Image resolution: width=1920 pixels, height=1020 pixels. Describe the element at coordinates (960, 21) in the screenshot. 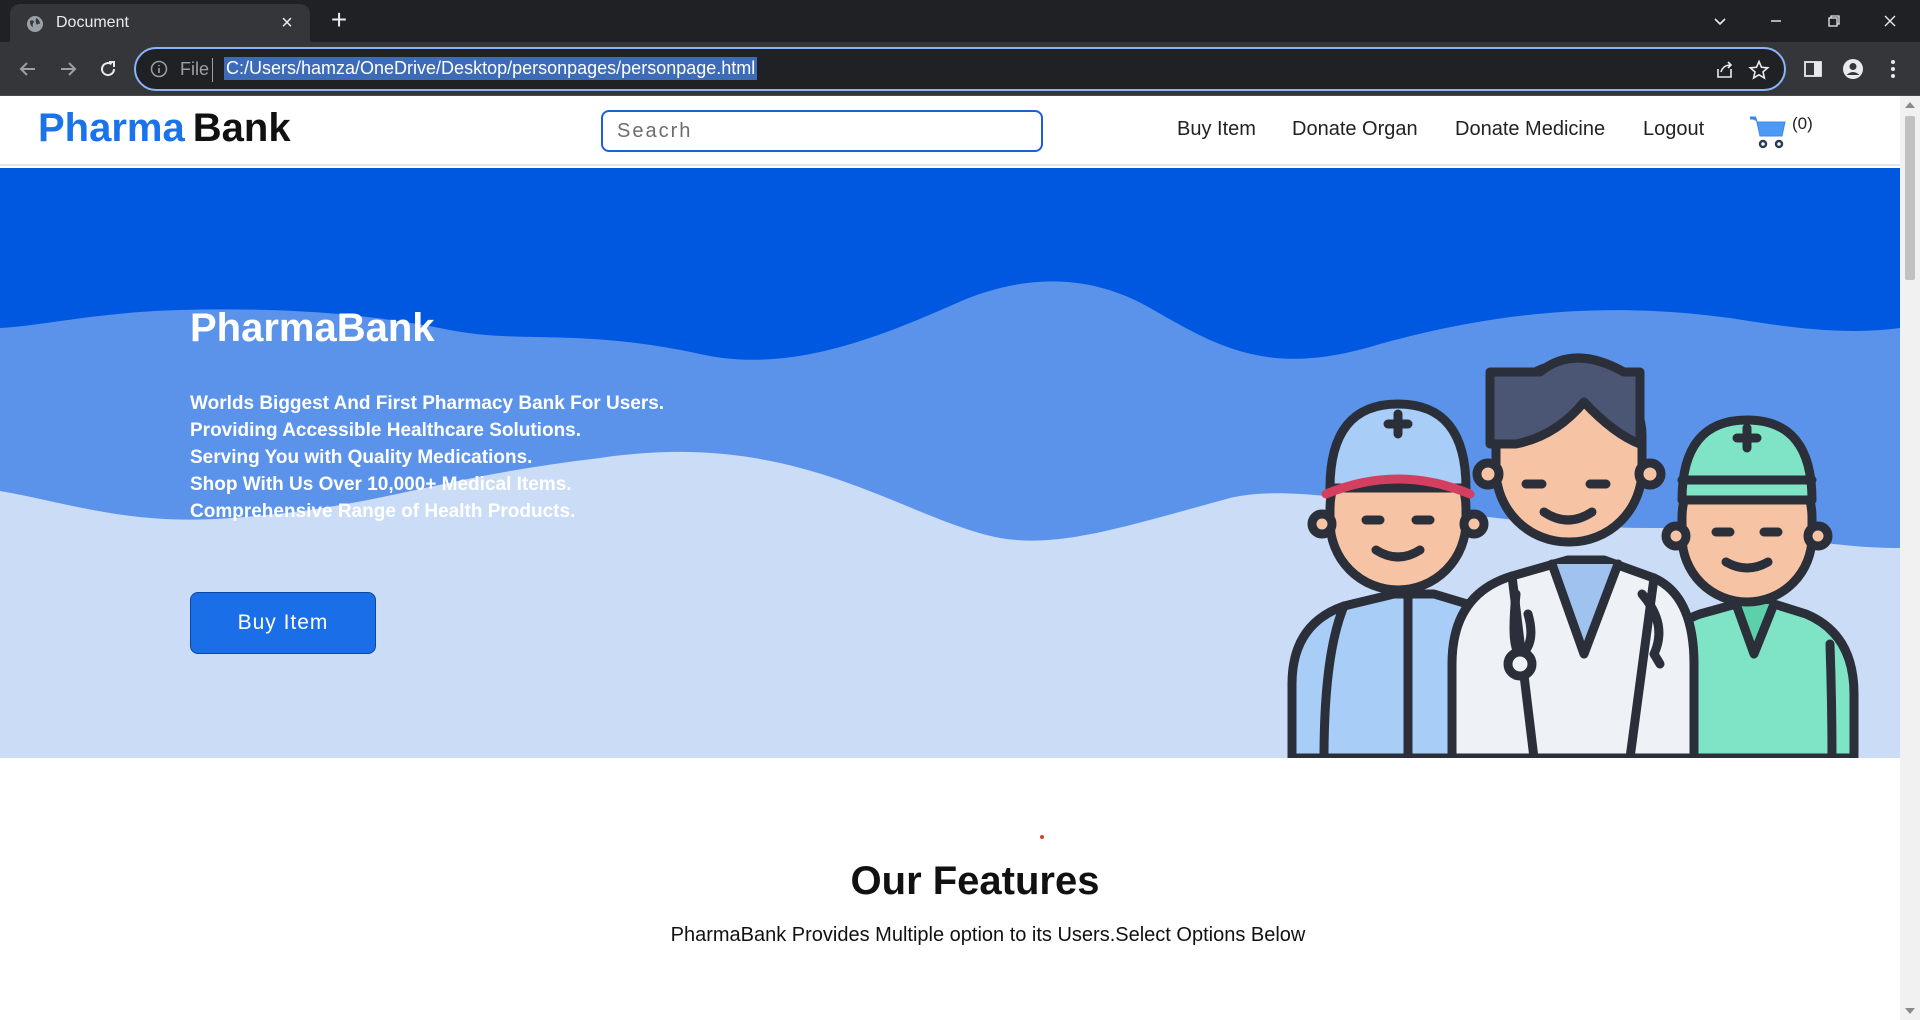

I see `browser-tab-strip: Document × +` at that location.